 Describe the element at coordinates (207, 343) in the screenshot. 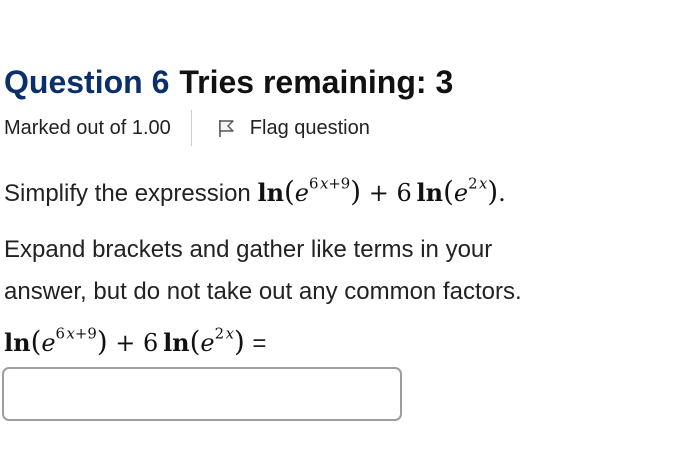

I see `e-4: e` at that location.